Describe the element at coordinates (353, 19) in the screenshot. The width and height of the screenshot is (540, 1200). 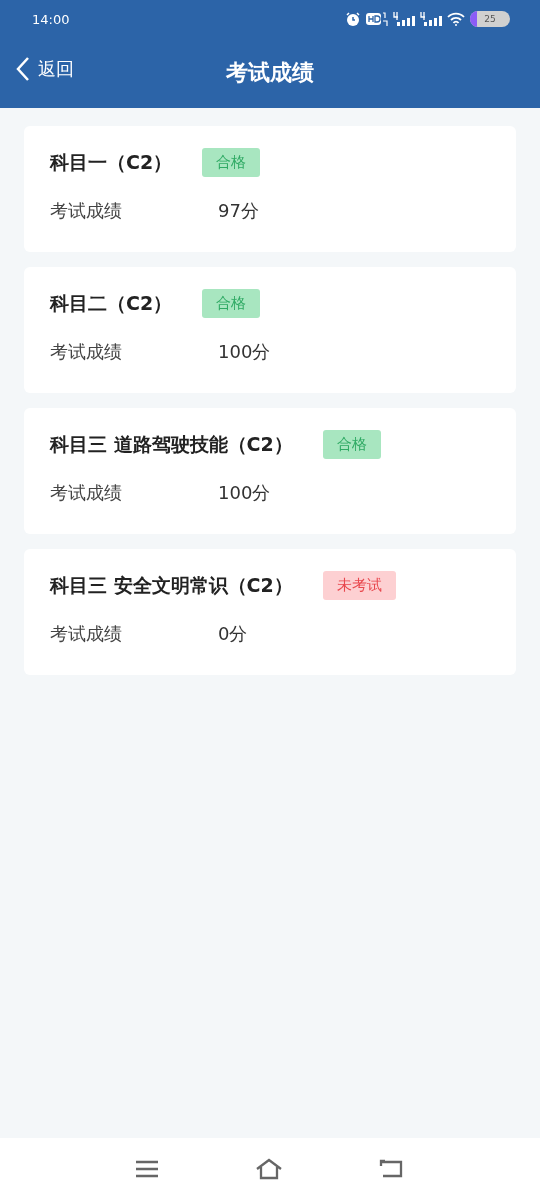
I see `alarm-clock-icon` at that location.